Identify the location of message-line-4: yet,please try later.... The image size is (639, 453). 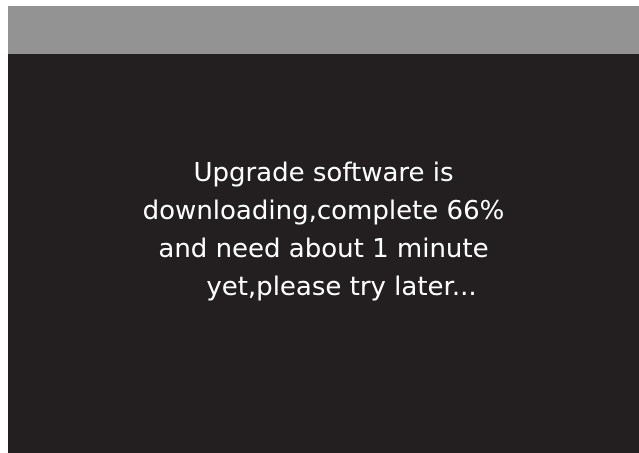
(341, 287).